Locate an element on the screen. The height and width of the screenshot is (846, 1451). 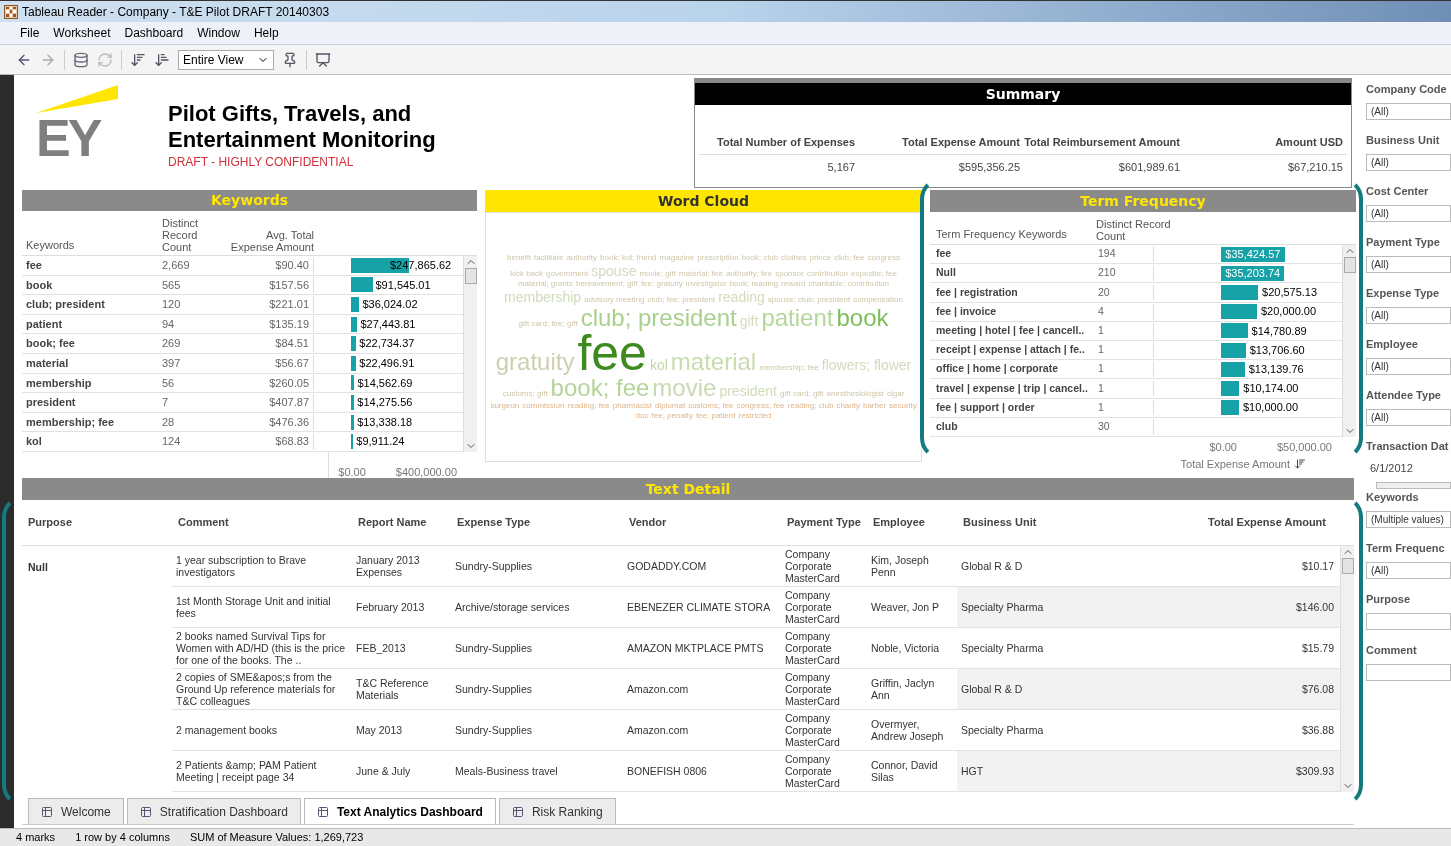
cloud-word: president is located at coordinates (748, 391).